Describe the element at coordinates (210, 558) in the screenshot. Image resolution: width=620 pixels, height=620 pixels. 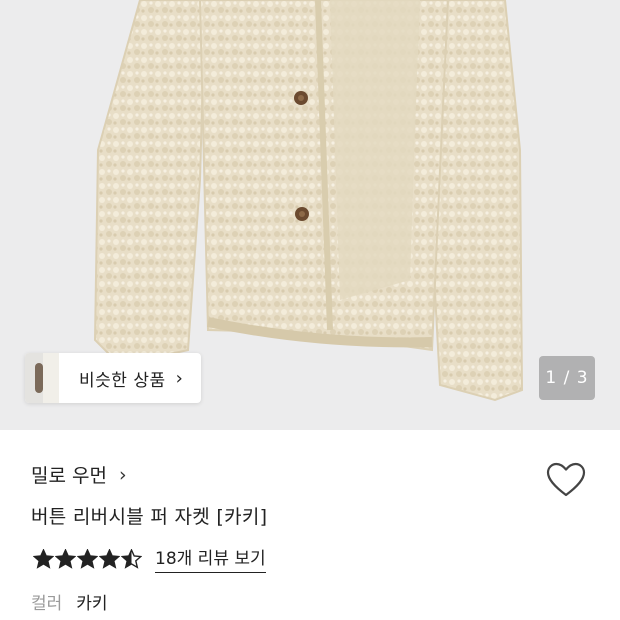
I see `review-link: 18개 리뷰 보기` at that location.